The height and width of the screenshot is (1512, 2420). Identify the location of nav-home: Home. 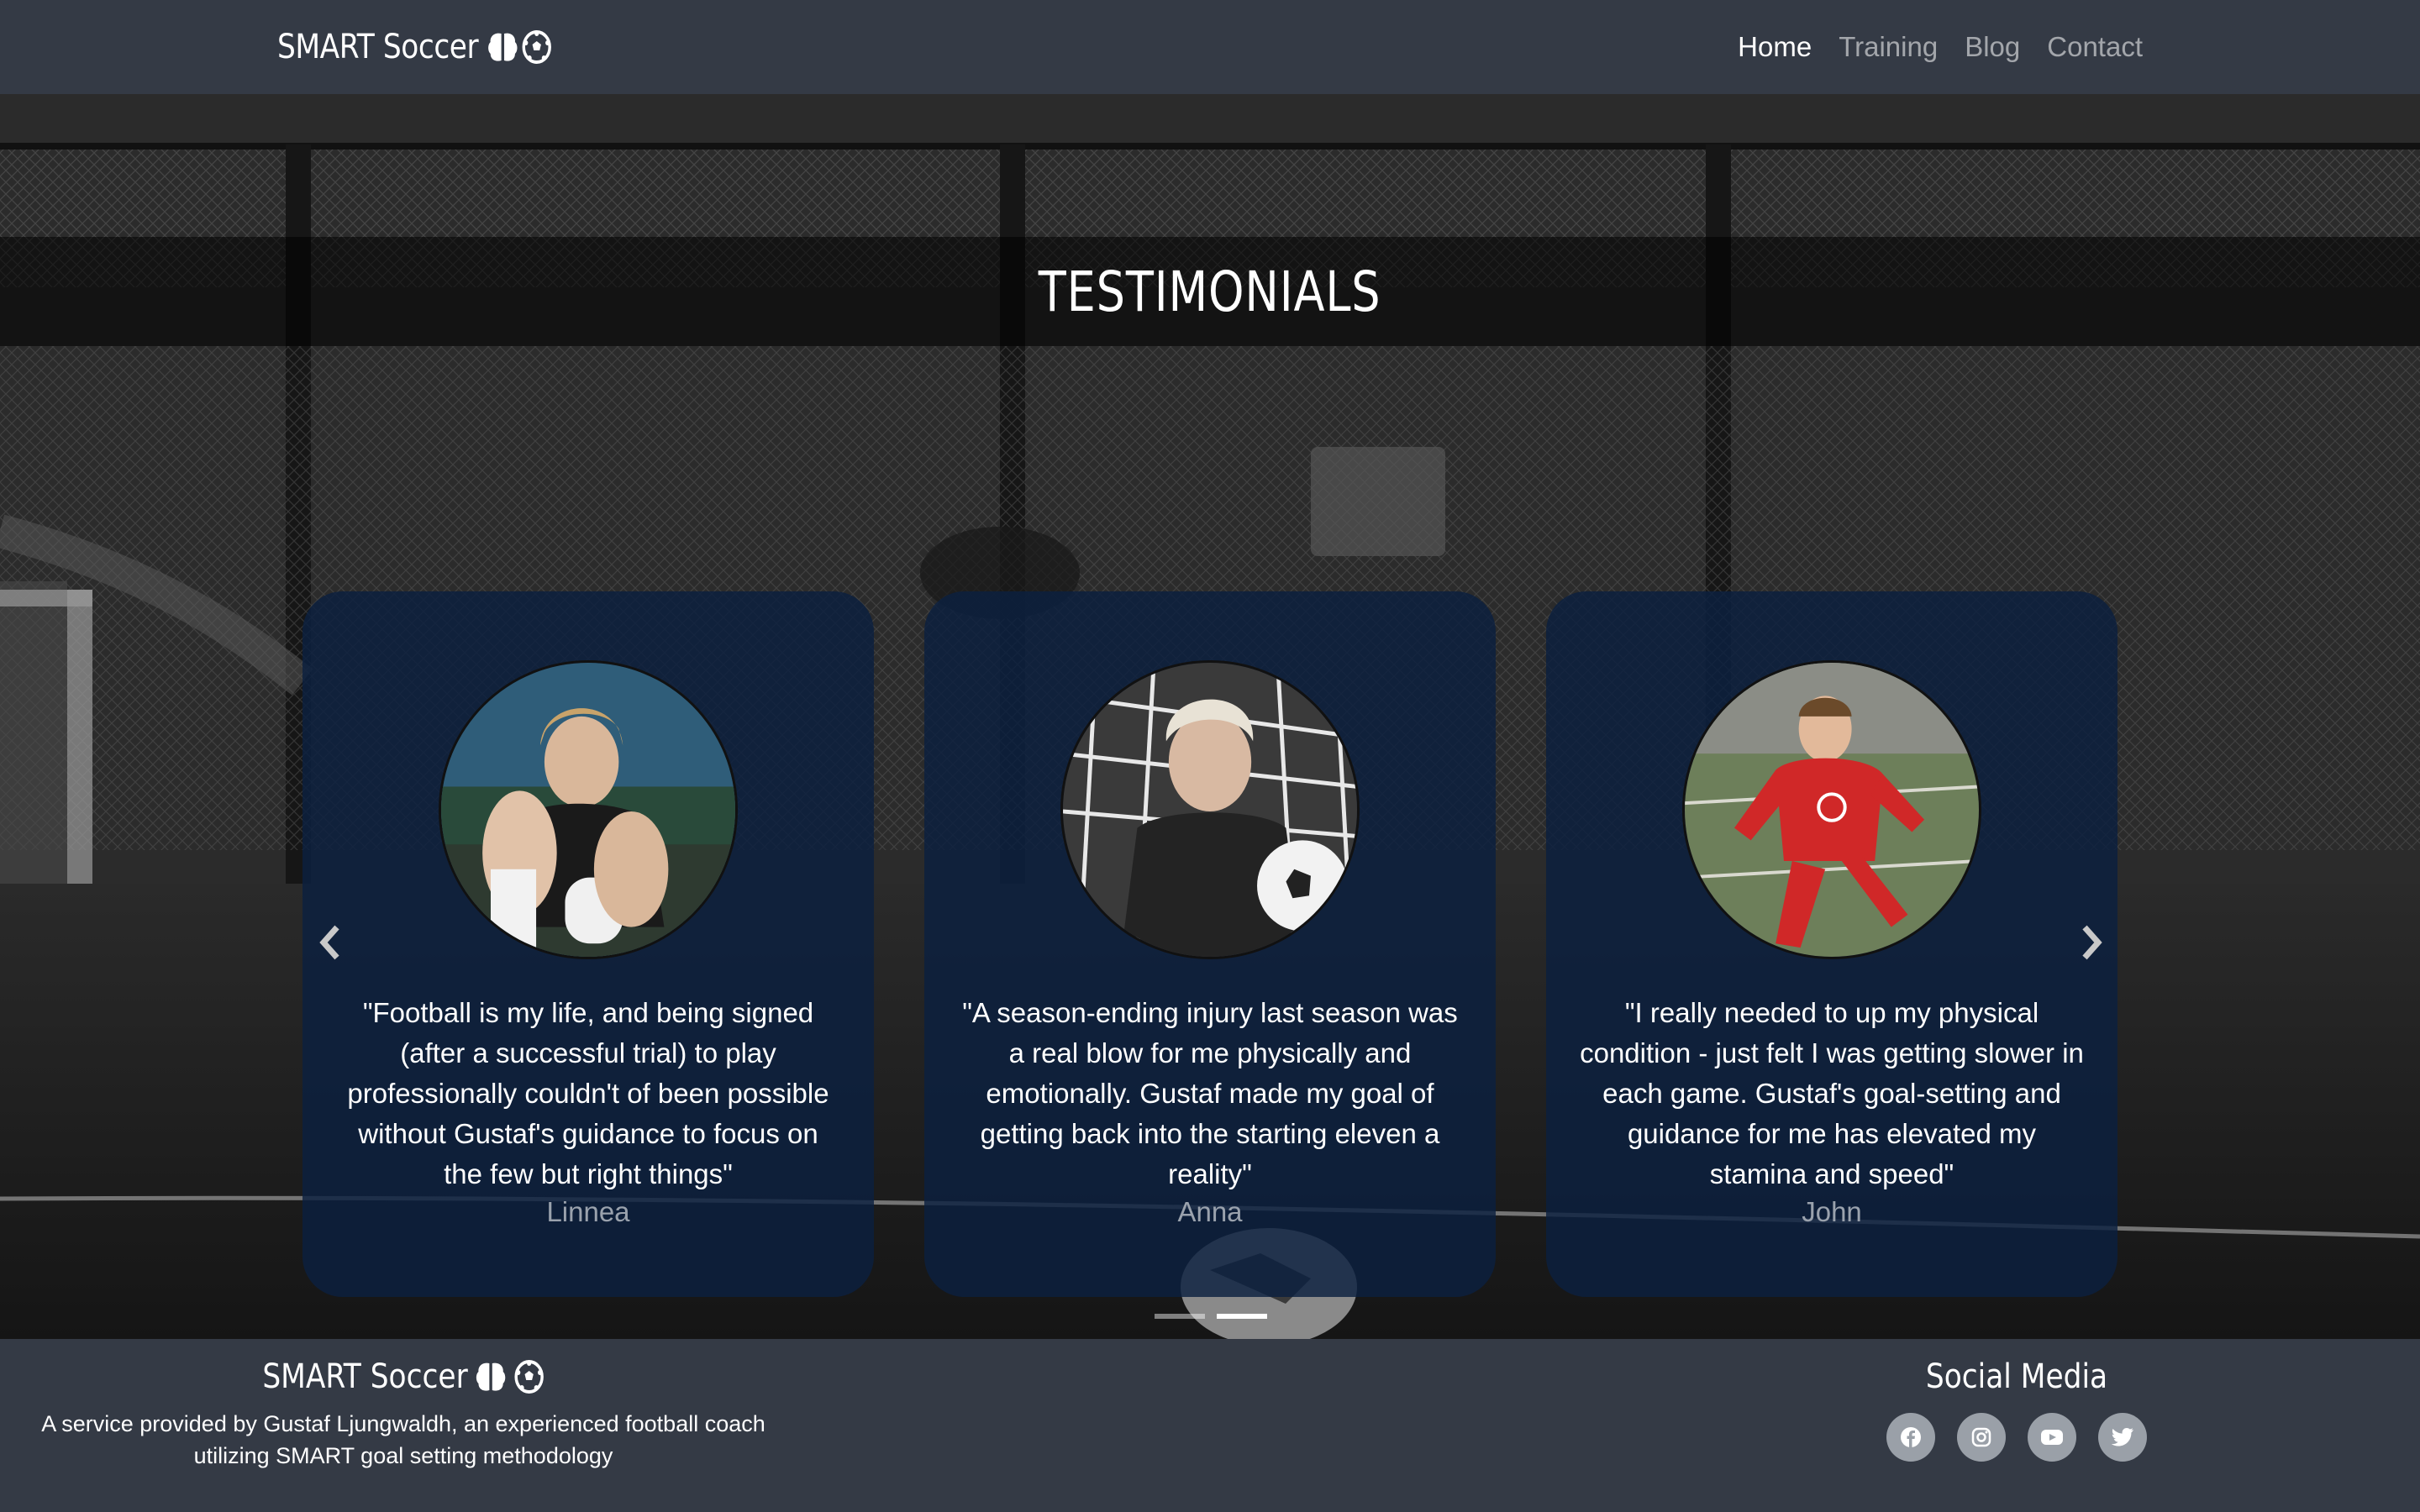
(1775, 46).